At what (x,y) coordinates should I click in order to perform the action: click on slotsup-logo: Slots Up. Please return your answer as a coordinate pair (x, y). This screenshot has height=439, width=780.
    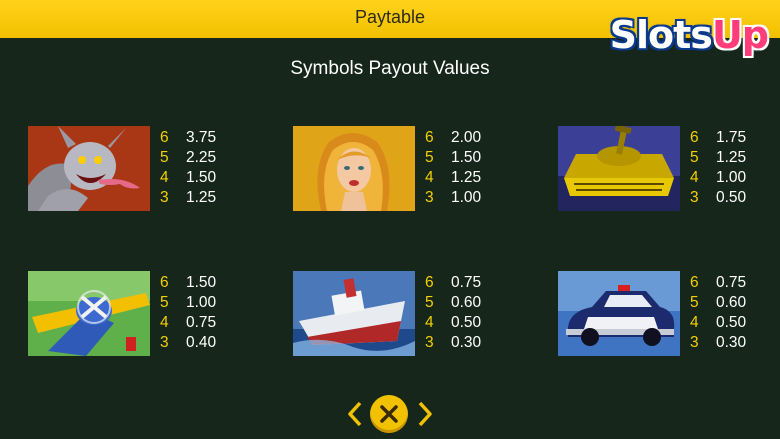
    Looking at the image, I should click on (689, 35).